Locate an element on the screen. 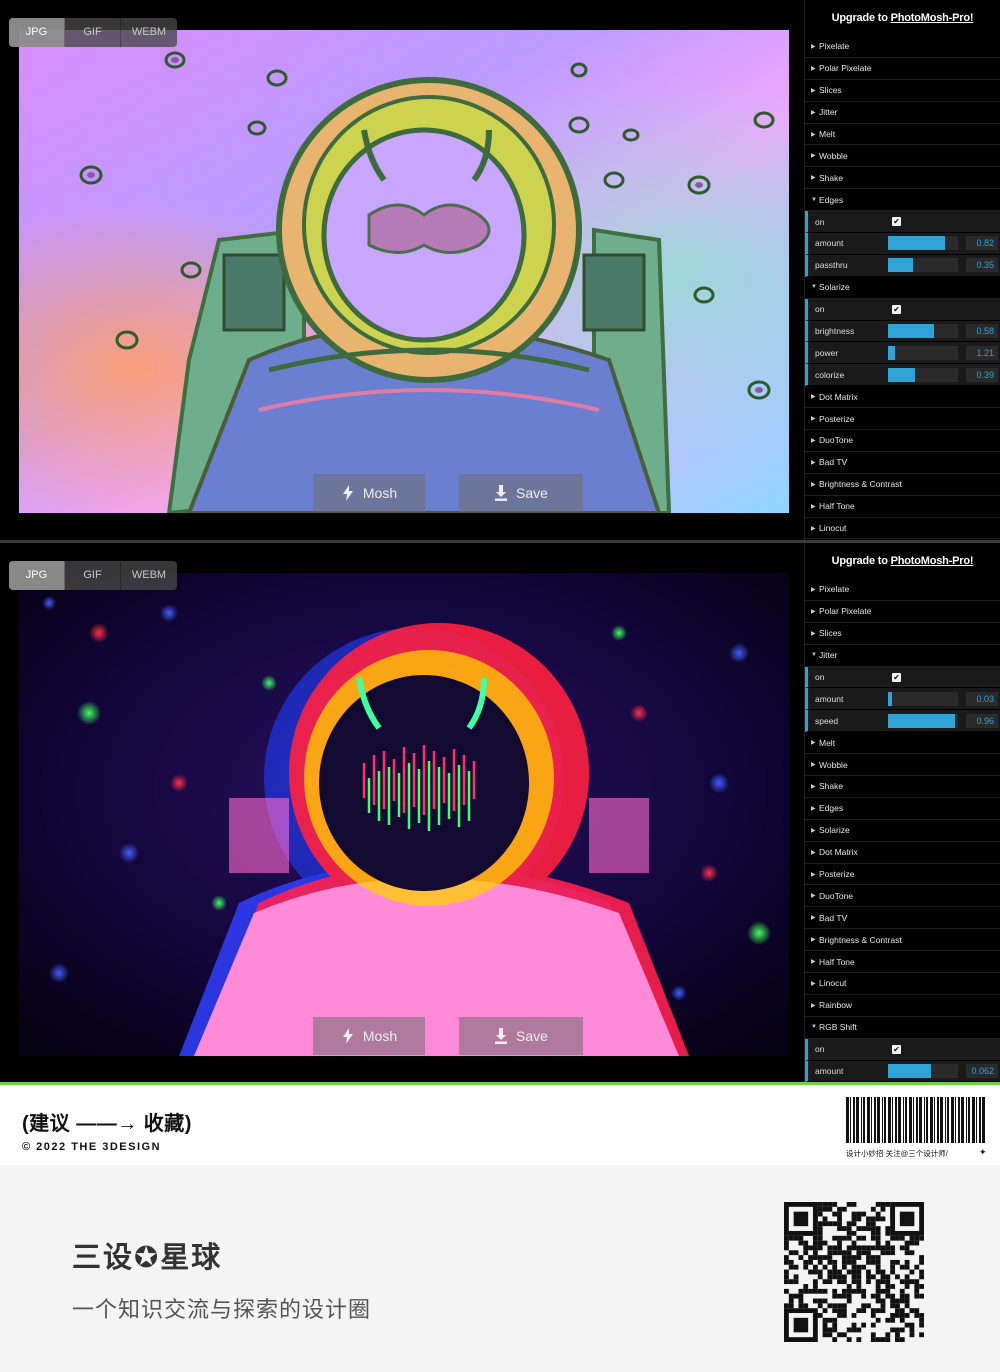 The width and height of the screenshot is (1000, 1372). param-amount: amount 0.82 is located at coordinates (902, 244).